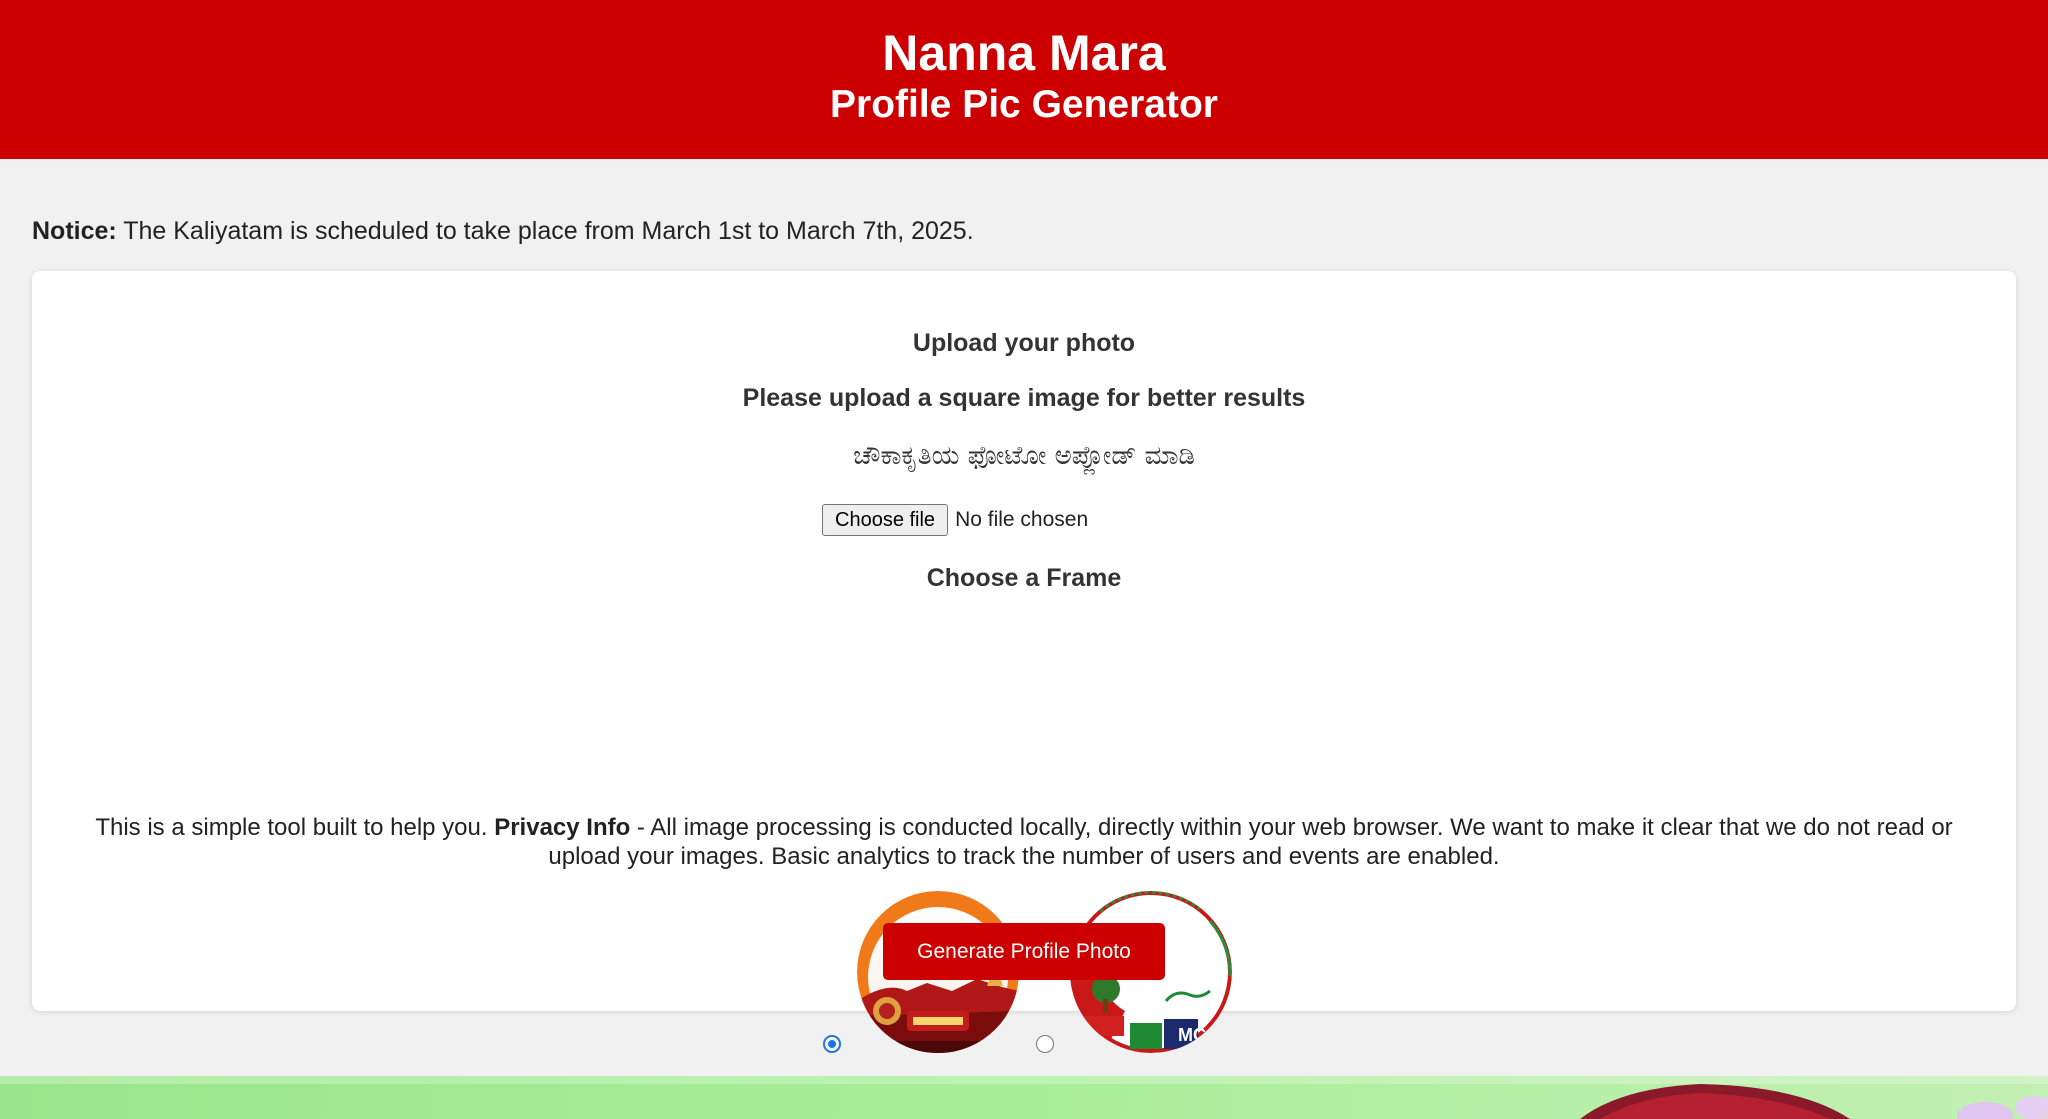  I want to click on page-subtitle: Profile Pic Generator, so click(1024, 104).